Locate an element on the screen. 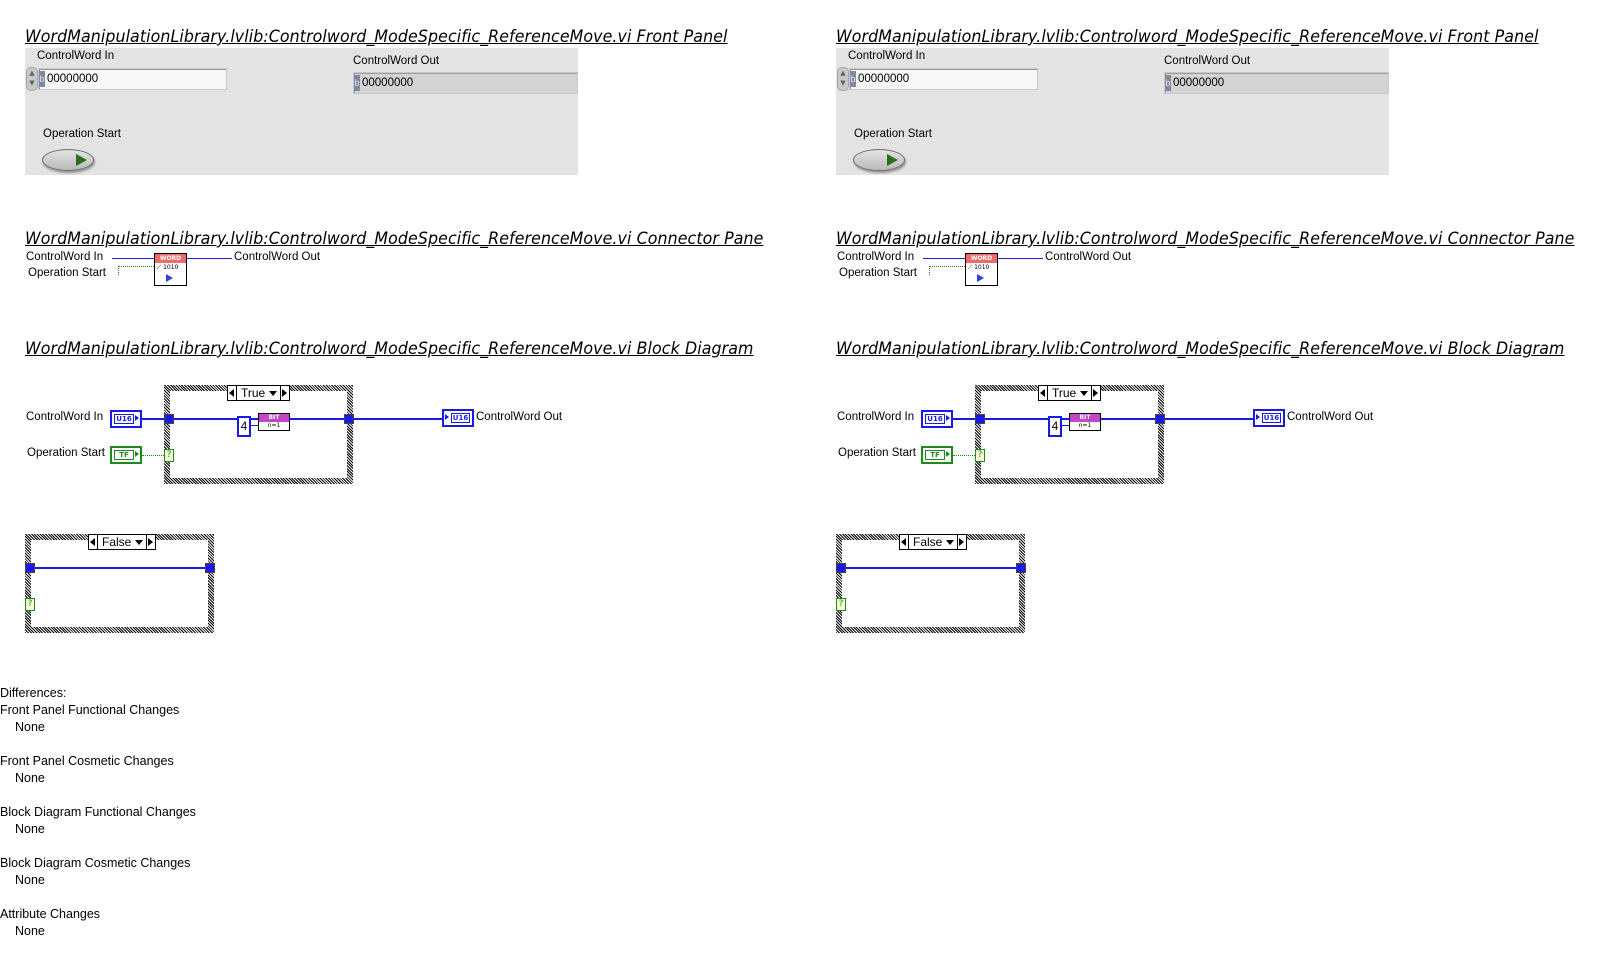 The image size is (1622, 973). connector-output-controlword-out: ControlWord Out is located at coordinates (277, 257).